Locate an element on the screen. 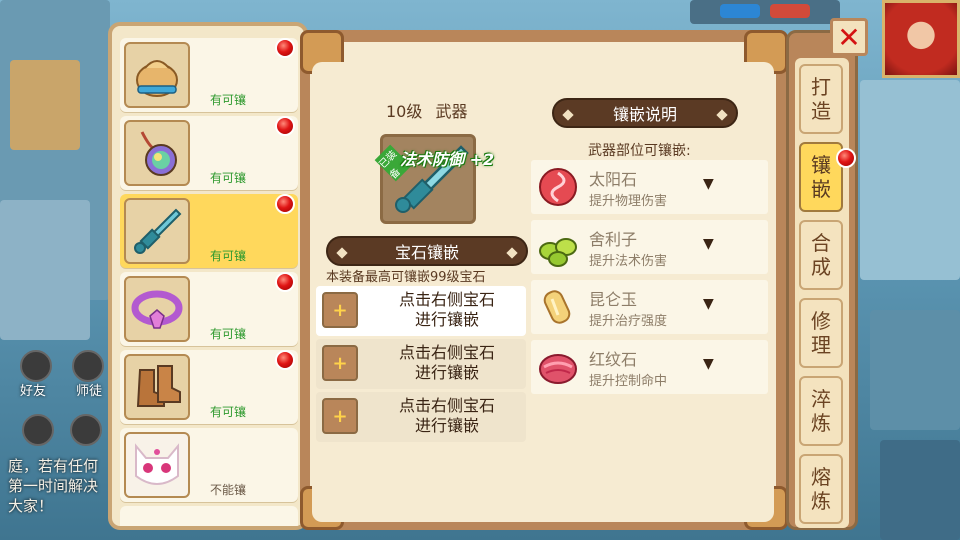  tab-label: 嵌 is located at coordinates (821, 189).